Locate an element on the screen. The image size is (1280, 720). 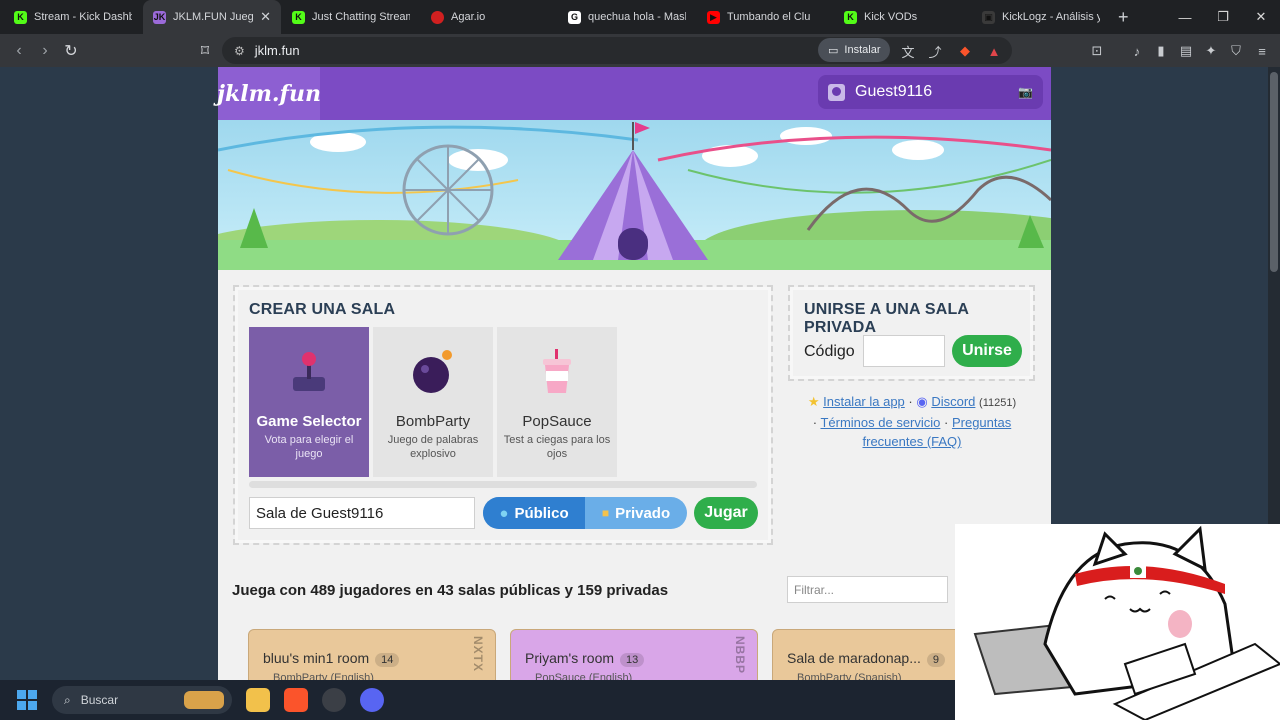
play-button: Jugar is located at coordinates (726, 513).